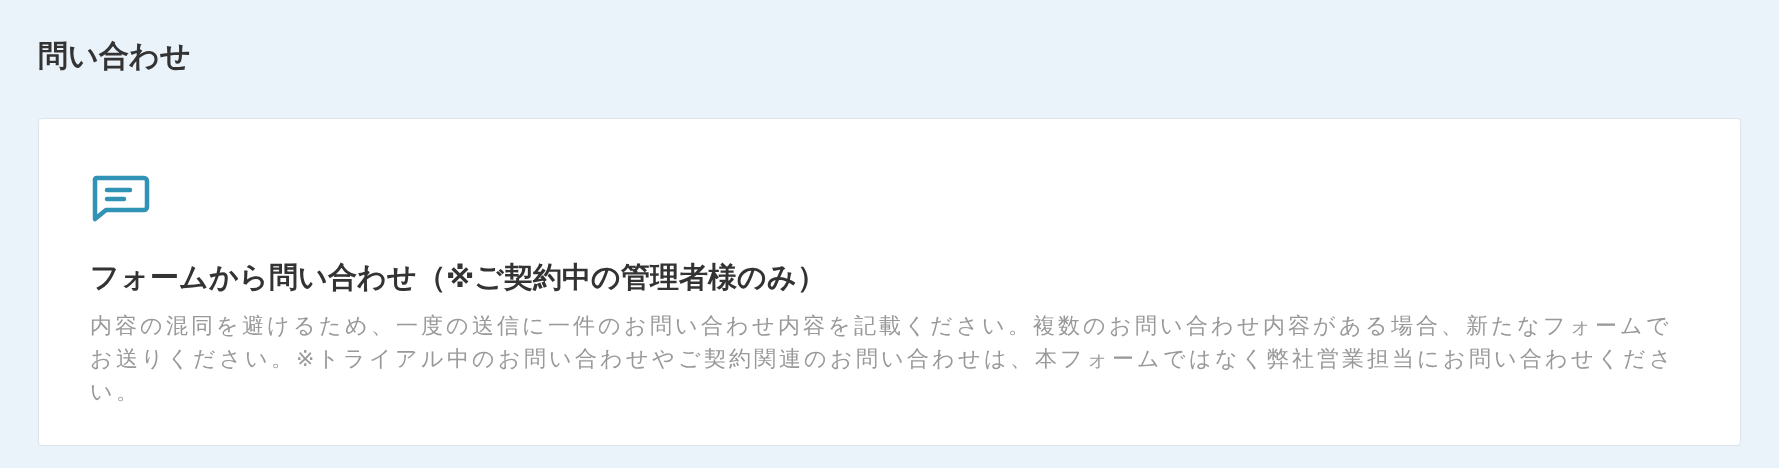 This screenshot has height=468, width=1779. I want to click on chat-icon, so click(120, 199).